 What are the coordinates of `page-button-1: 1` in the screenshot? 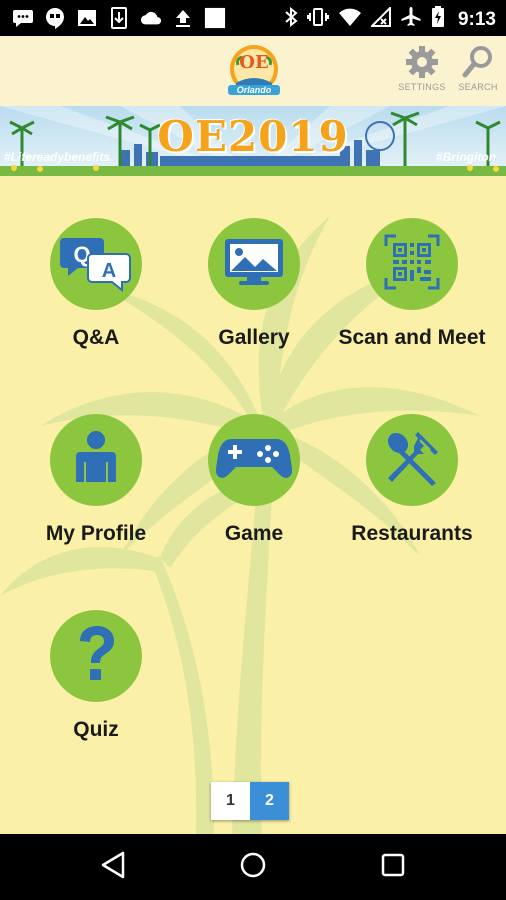 It's located at (230, 801).